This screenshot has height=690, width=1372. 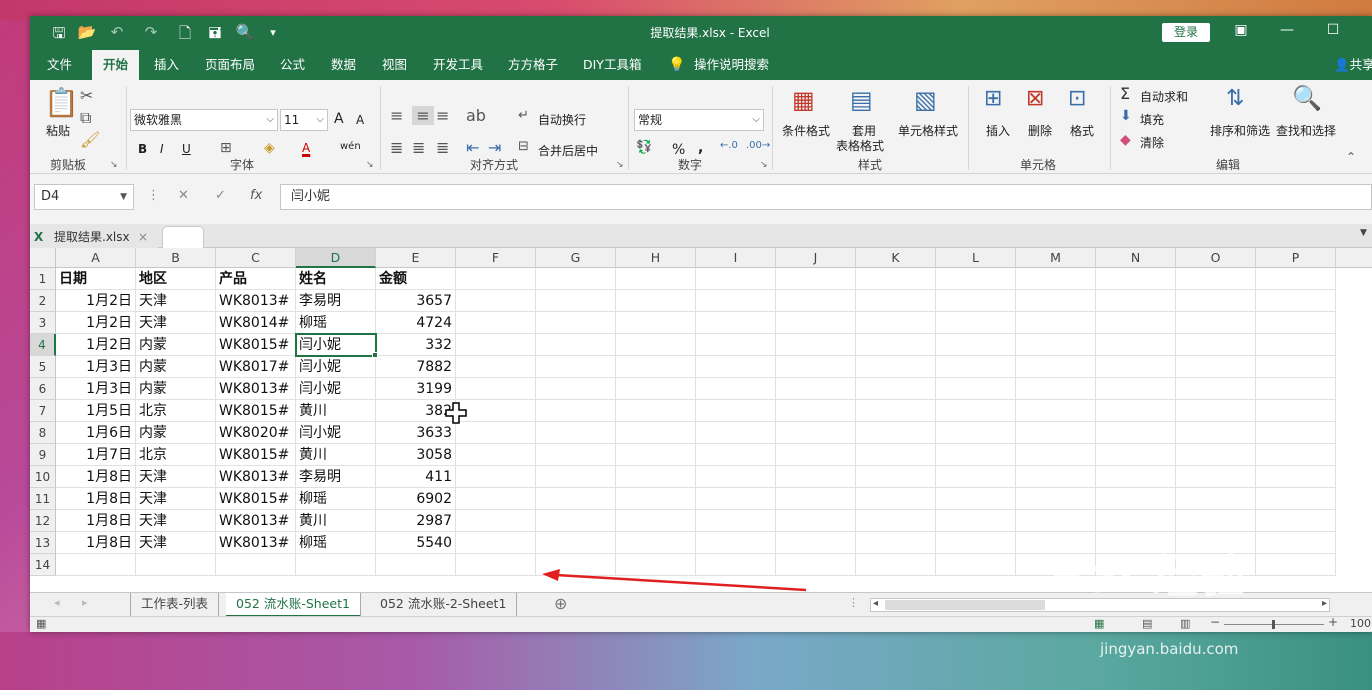 What do you see at coordinates (256, 367) in the screenshot?
I see `cell-C5: WK8017#` at bounding box center [256, 367].